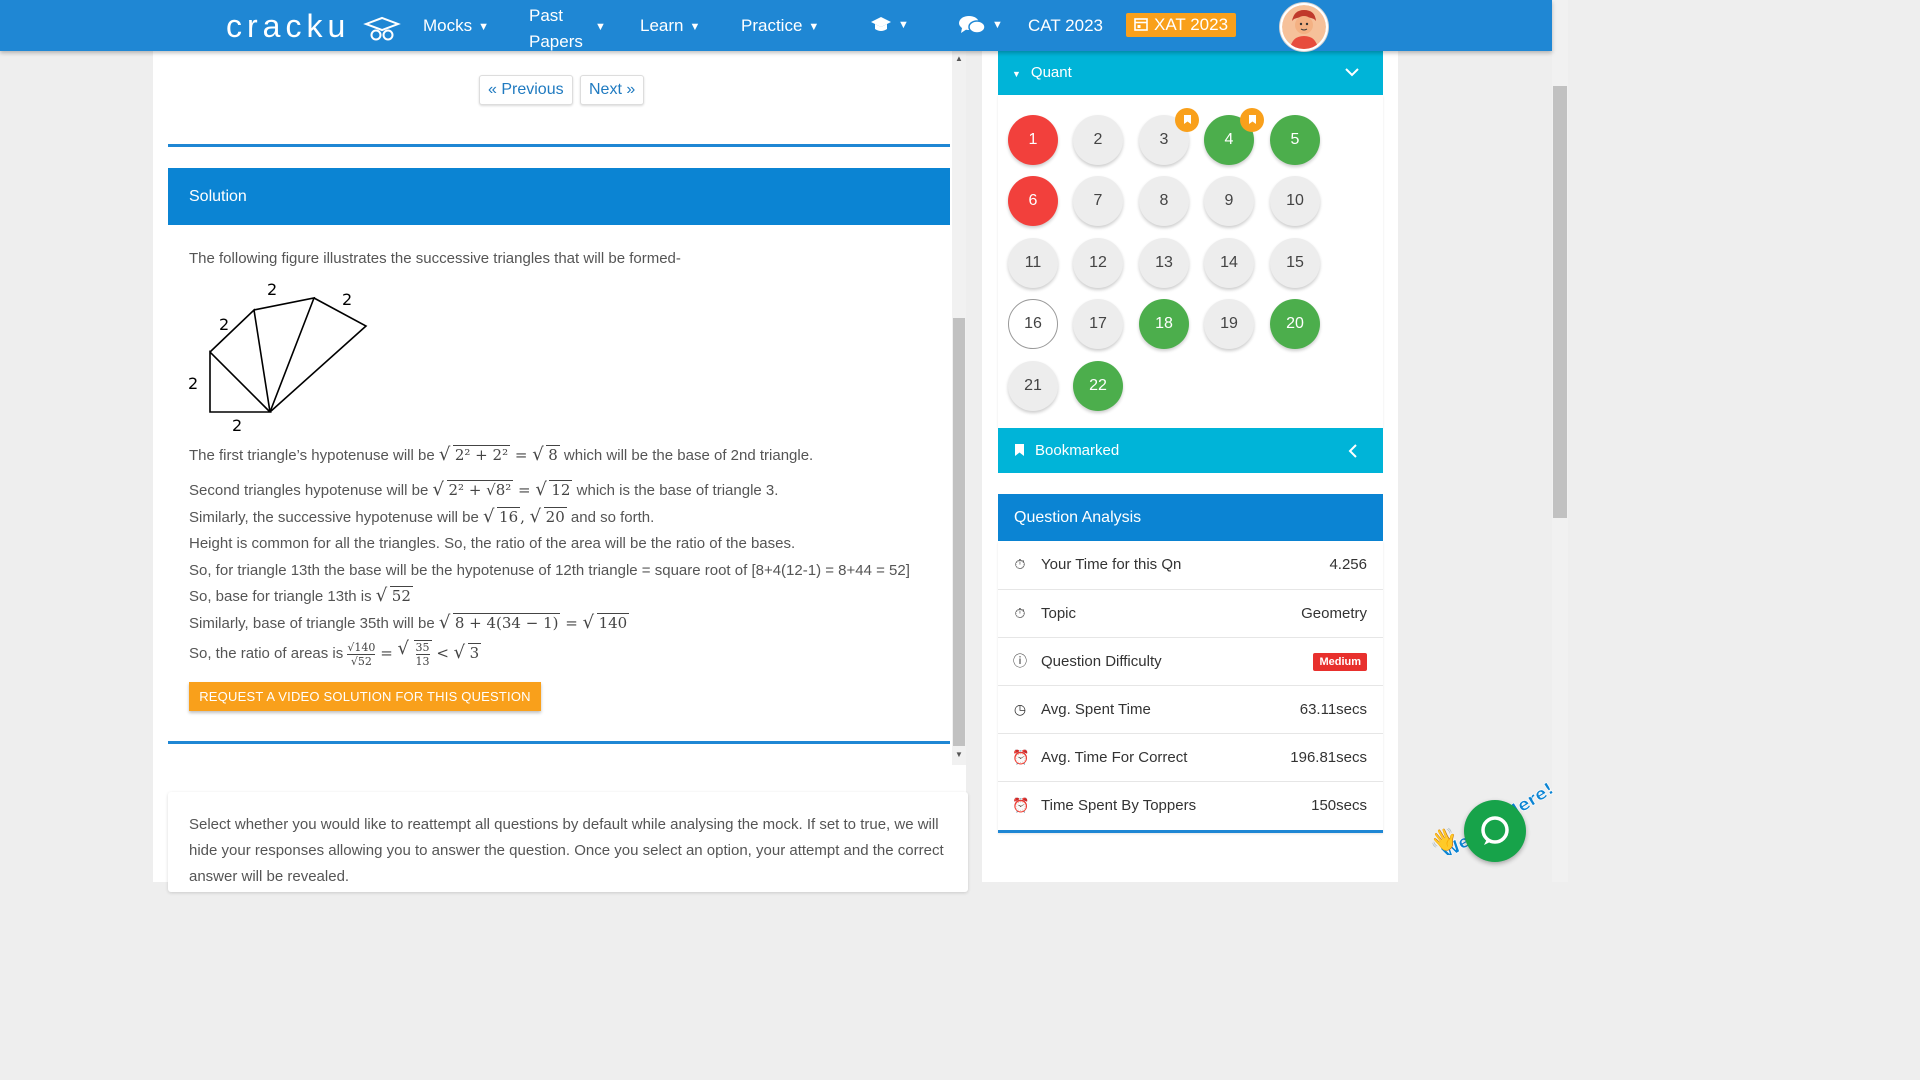 The width and height of the screenshot is (1920, 1080). What do you see at coordinates (456, 26) in the screenshot?
I see `nav-mocks: Mocks ▼` at bounding box center [456, 26].